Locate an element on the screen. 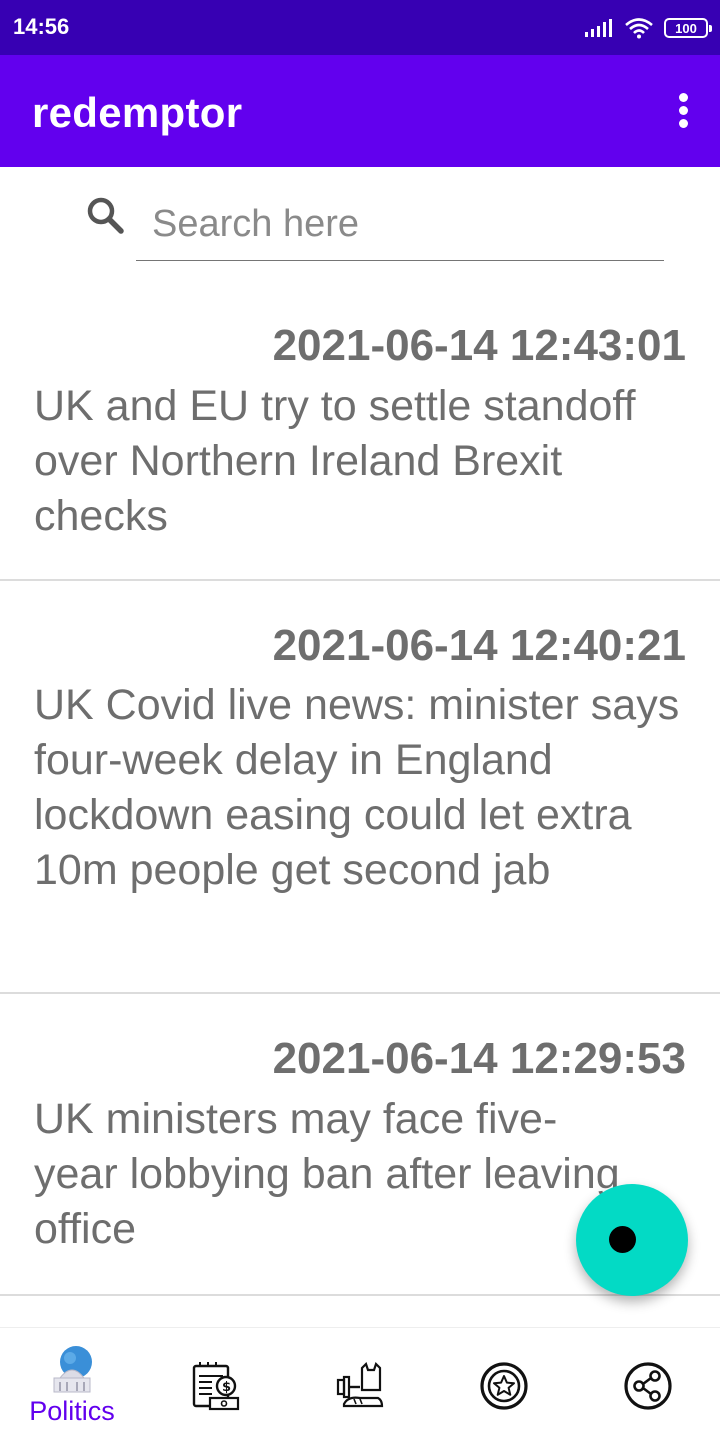 Image resolution: width=720 pixels, height=1440 pixels. bottom-nav: Politics $ is located at coordinates (360, 1383).